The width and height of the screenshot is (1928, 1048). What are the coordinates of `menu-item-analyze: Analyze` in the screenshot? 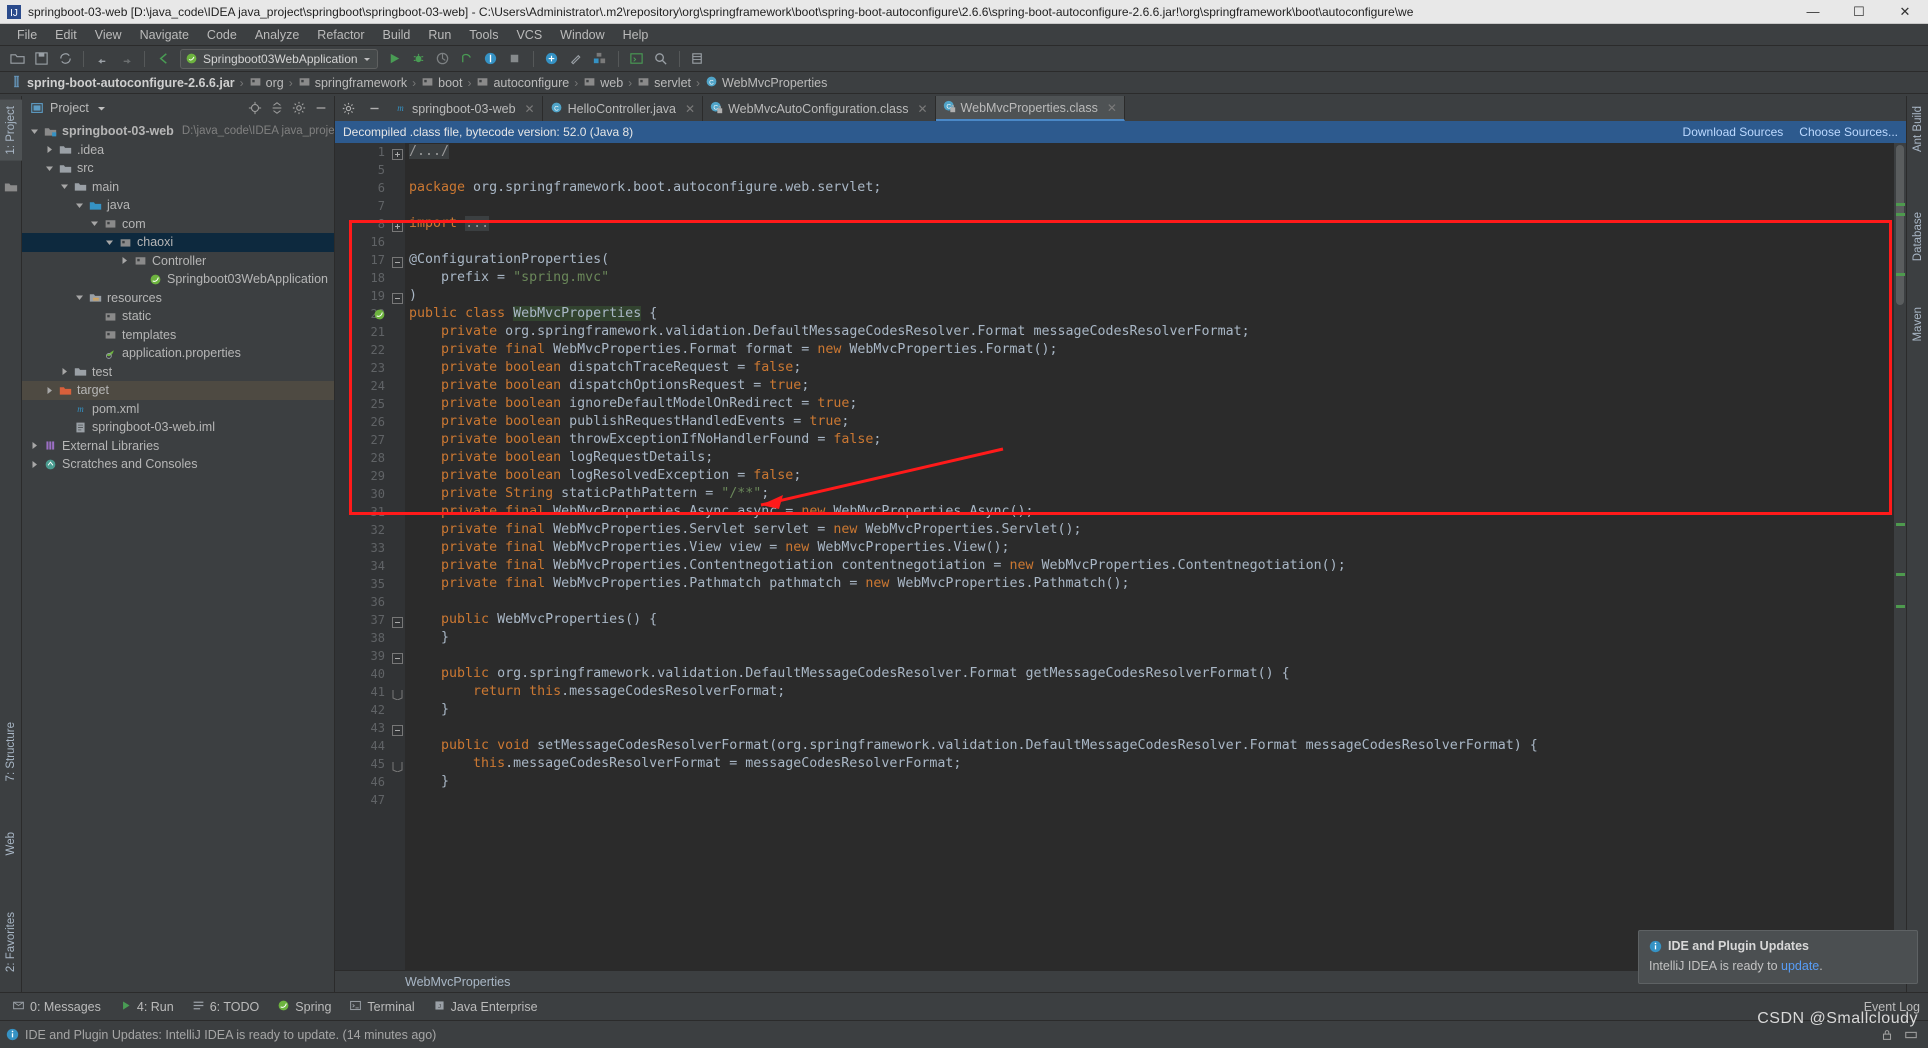 It's located at (277, 35).